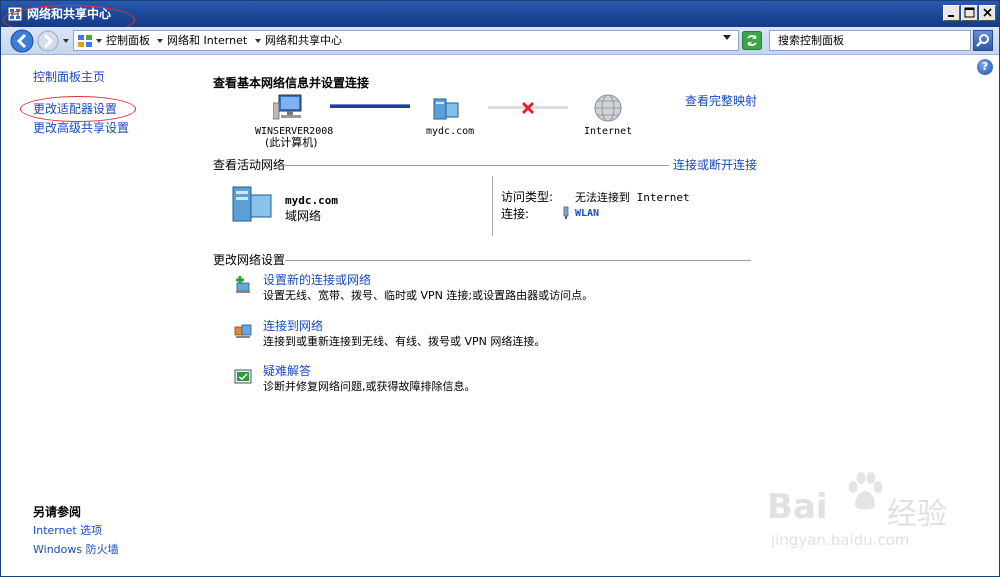  What do you see at coordinates (985, 67) in the screenshot?
I see `help-icon: ?` at bounding box center [985, 67].